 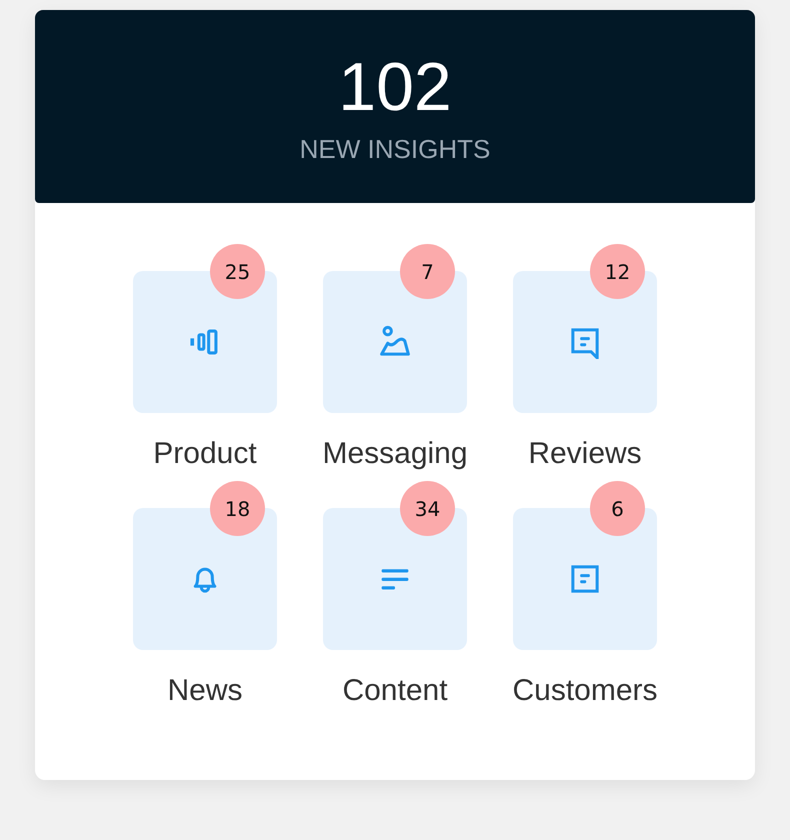 I want to click on count-badge: 18, so click(x=237, y=508).